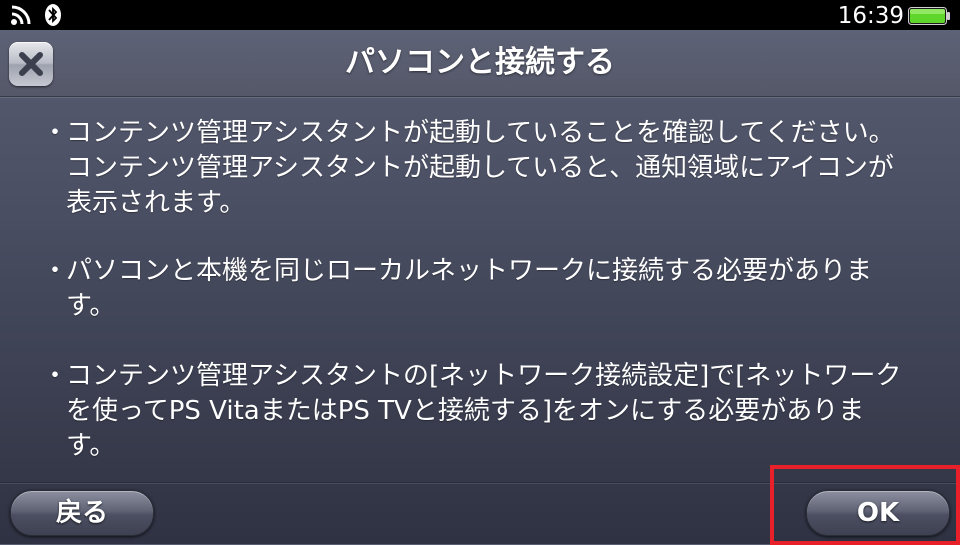 The height and width of the screenshot is (545, 960). Describe the element at coordinates (21, 15) in the screenshot. I see `wifi-icon` at that location.